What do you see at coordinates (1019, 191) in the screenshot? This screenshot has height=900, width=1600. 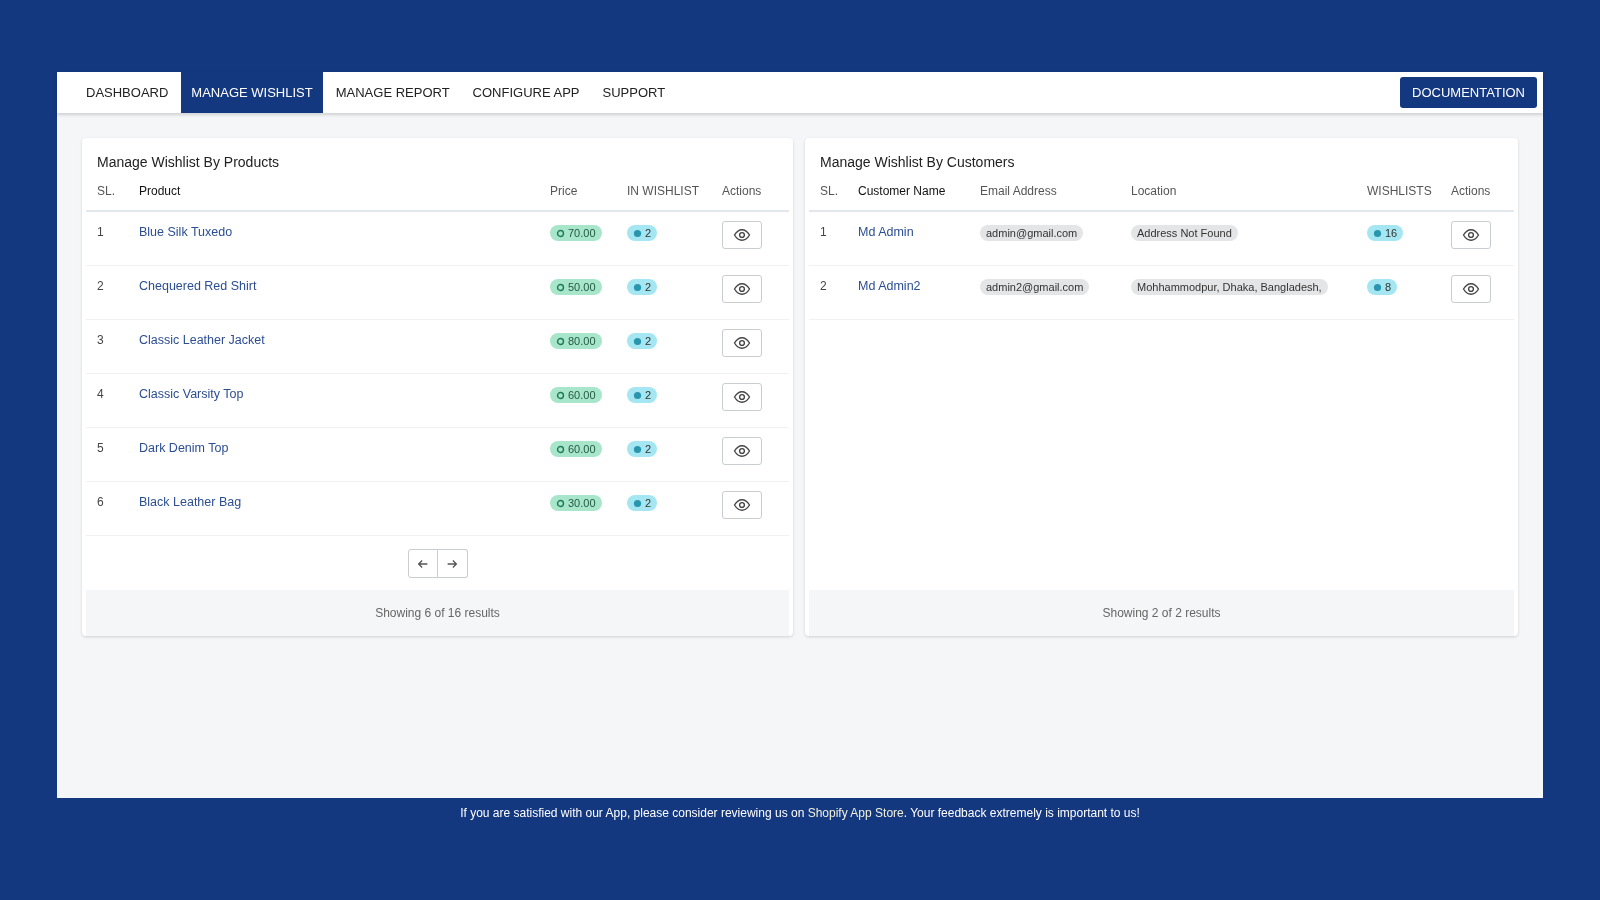 I see `column-header: Email Address` at bounding box center [1019, 191].